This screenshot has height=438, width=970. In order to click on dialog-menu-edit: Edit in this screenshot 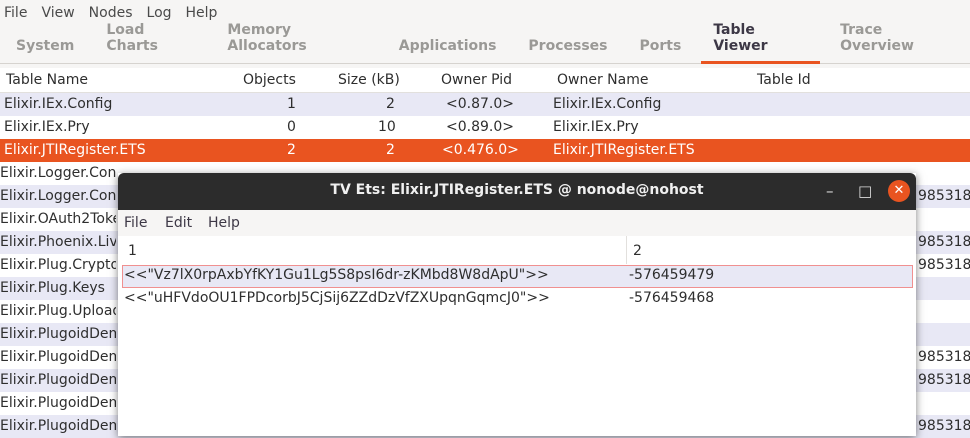, I will do `click(178, 223)`.